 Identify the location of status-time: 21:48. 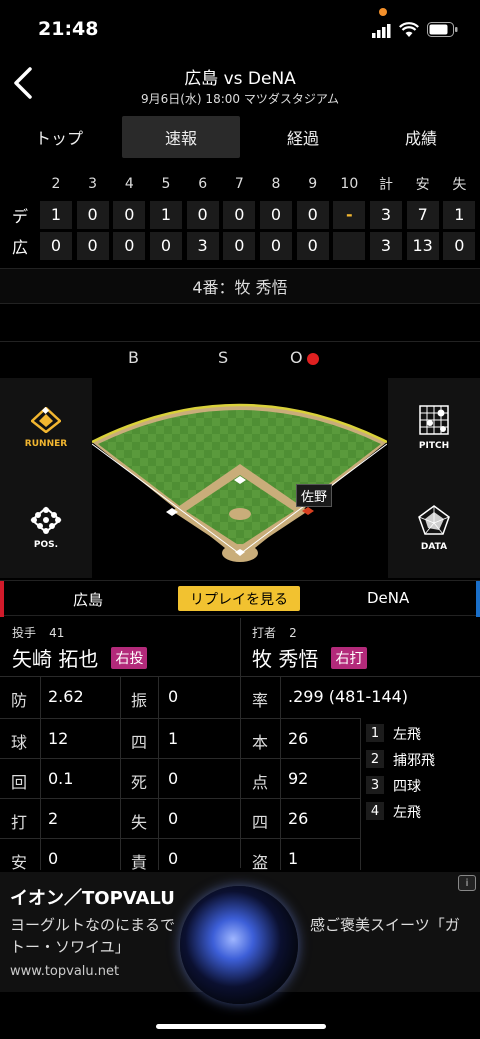
(68, 29).